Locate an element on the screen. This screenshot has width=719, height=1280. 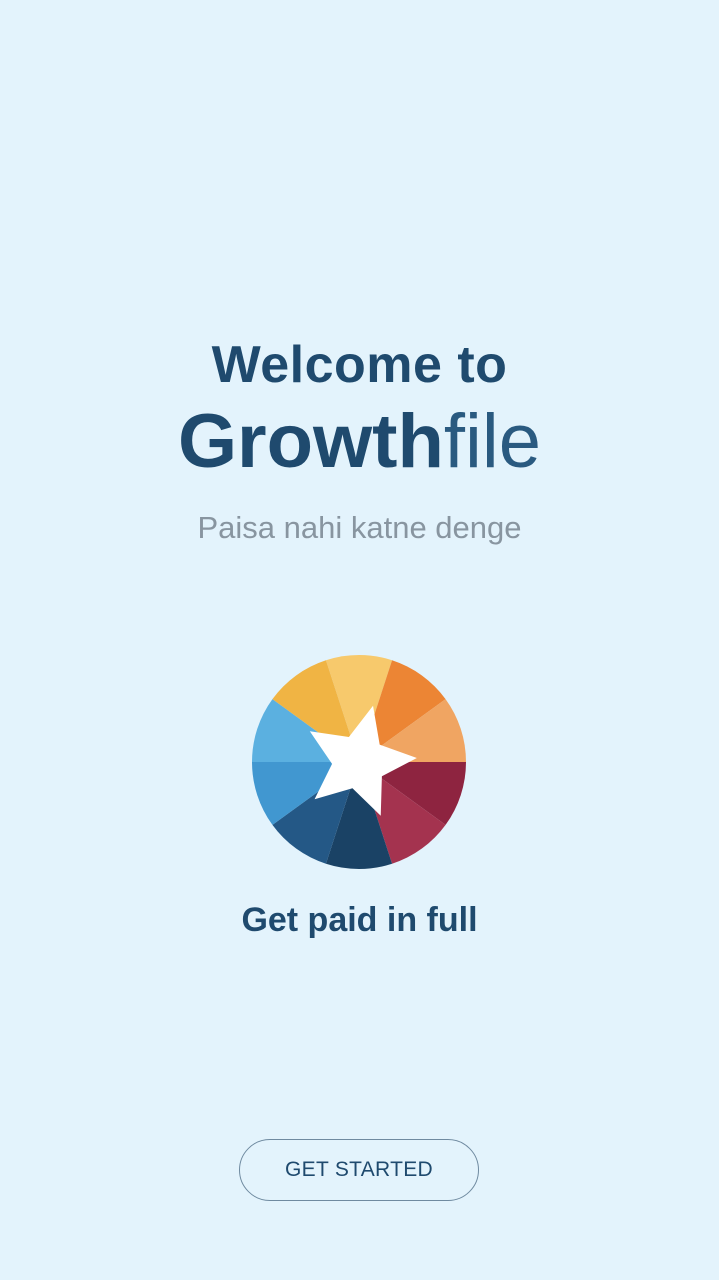
feature-slide-text: Get paid in full is located at coordinates (359, 920).